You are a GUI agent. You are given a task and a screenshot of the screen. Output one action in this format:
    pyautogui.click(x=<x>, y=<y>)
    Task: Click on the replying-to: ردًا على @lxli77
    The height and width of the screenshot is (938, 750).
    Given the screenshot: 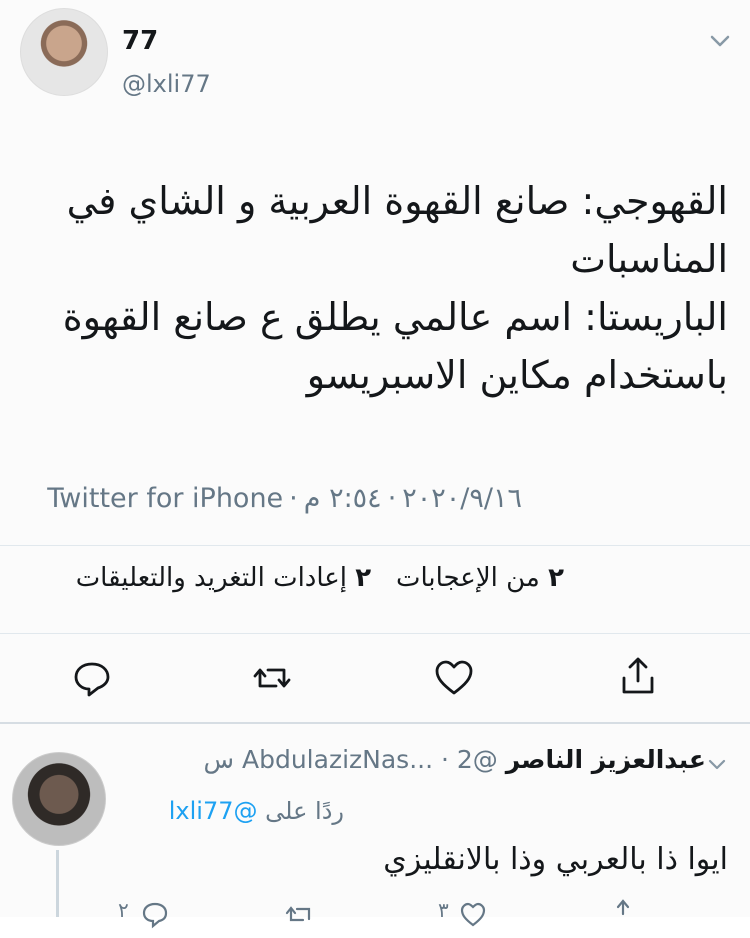 What is the action you would take?
    pyautogui.click(x=256, y=811)
    